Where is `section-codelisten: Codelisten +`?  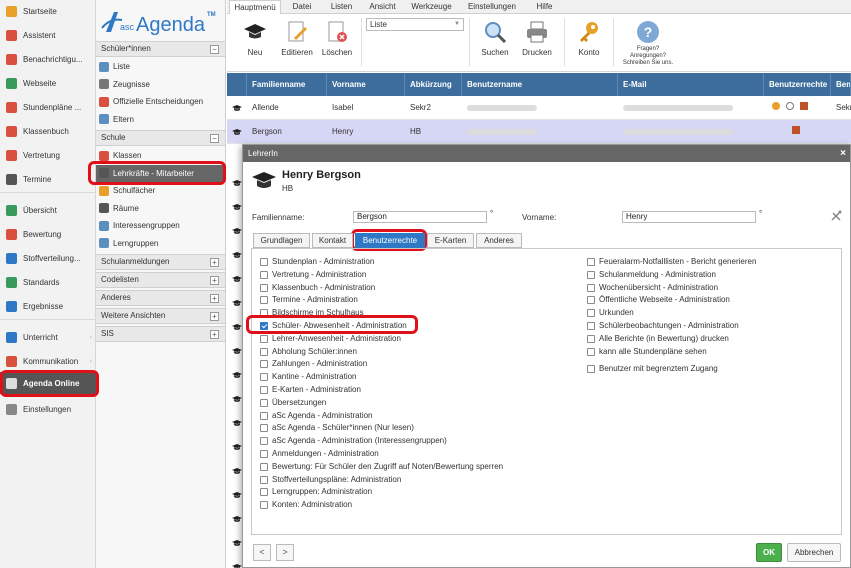
section-codelisten: Codelisten + is located at coordinates (160, 280).